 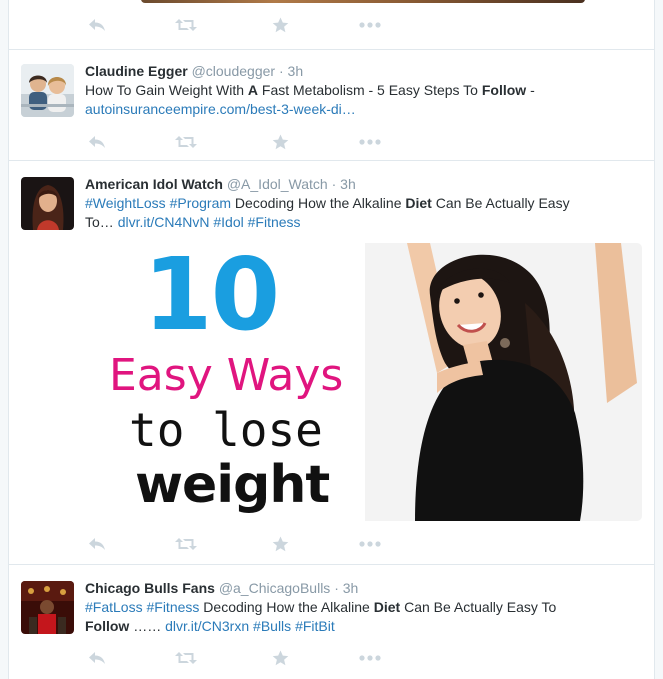 I want to click on media-line-to-lose: to lose, so click(x=226, y=430).